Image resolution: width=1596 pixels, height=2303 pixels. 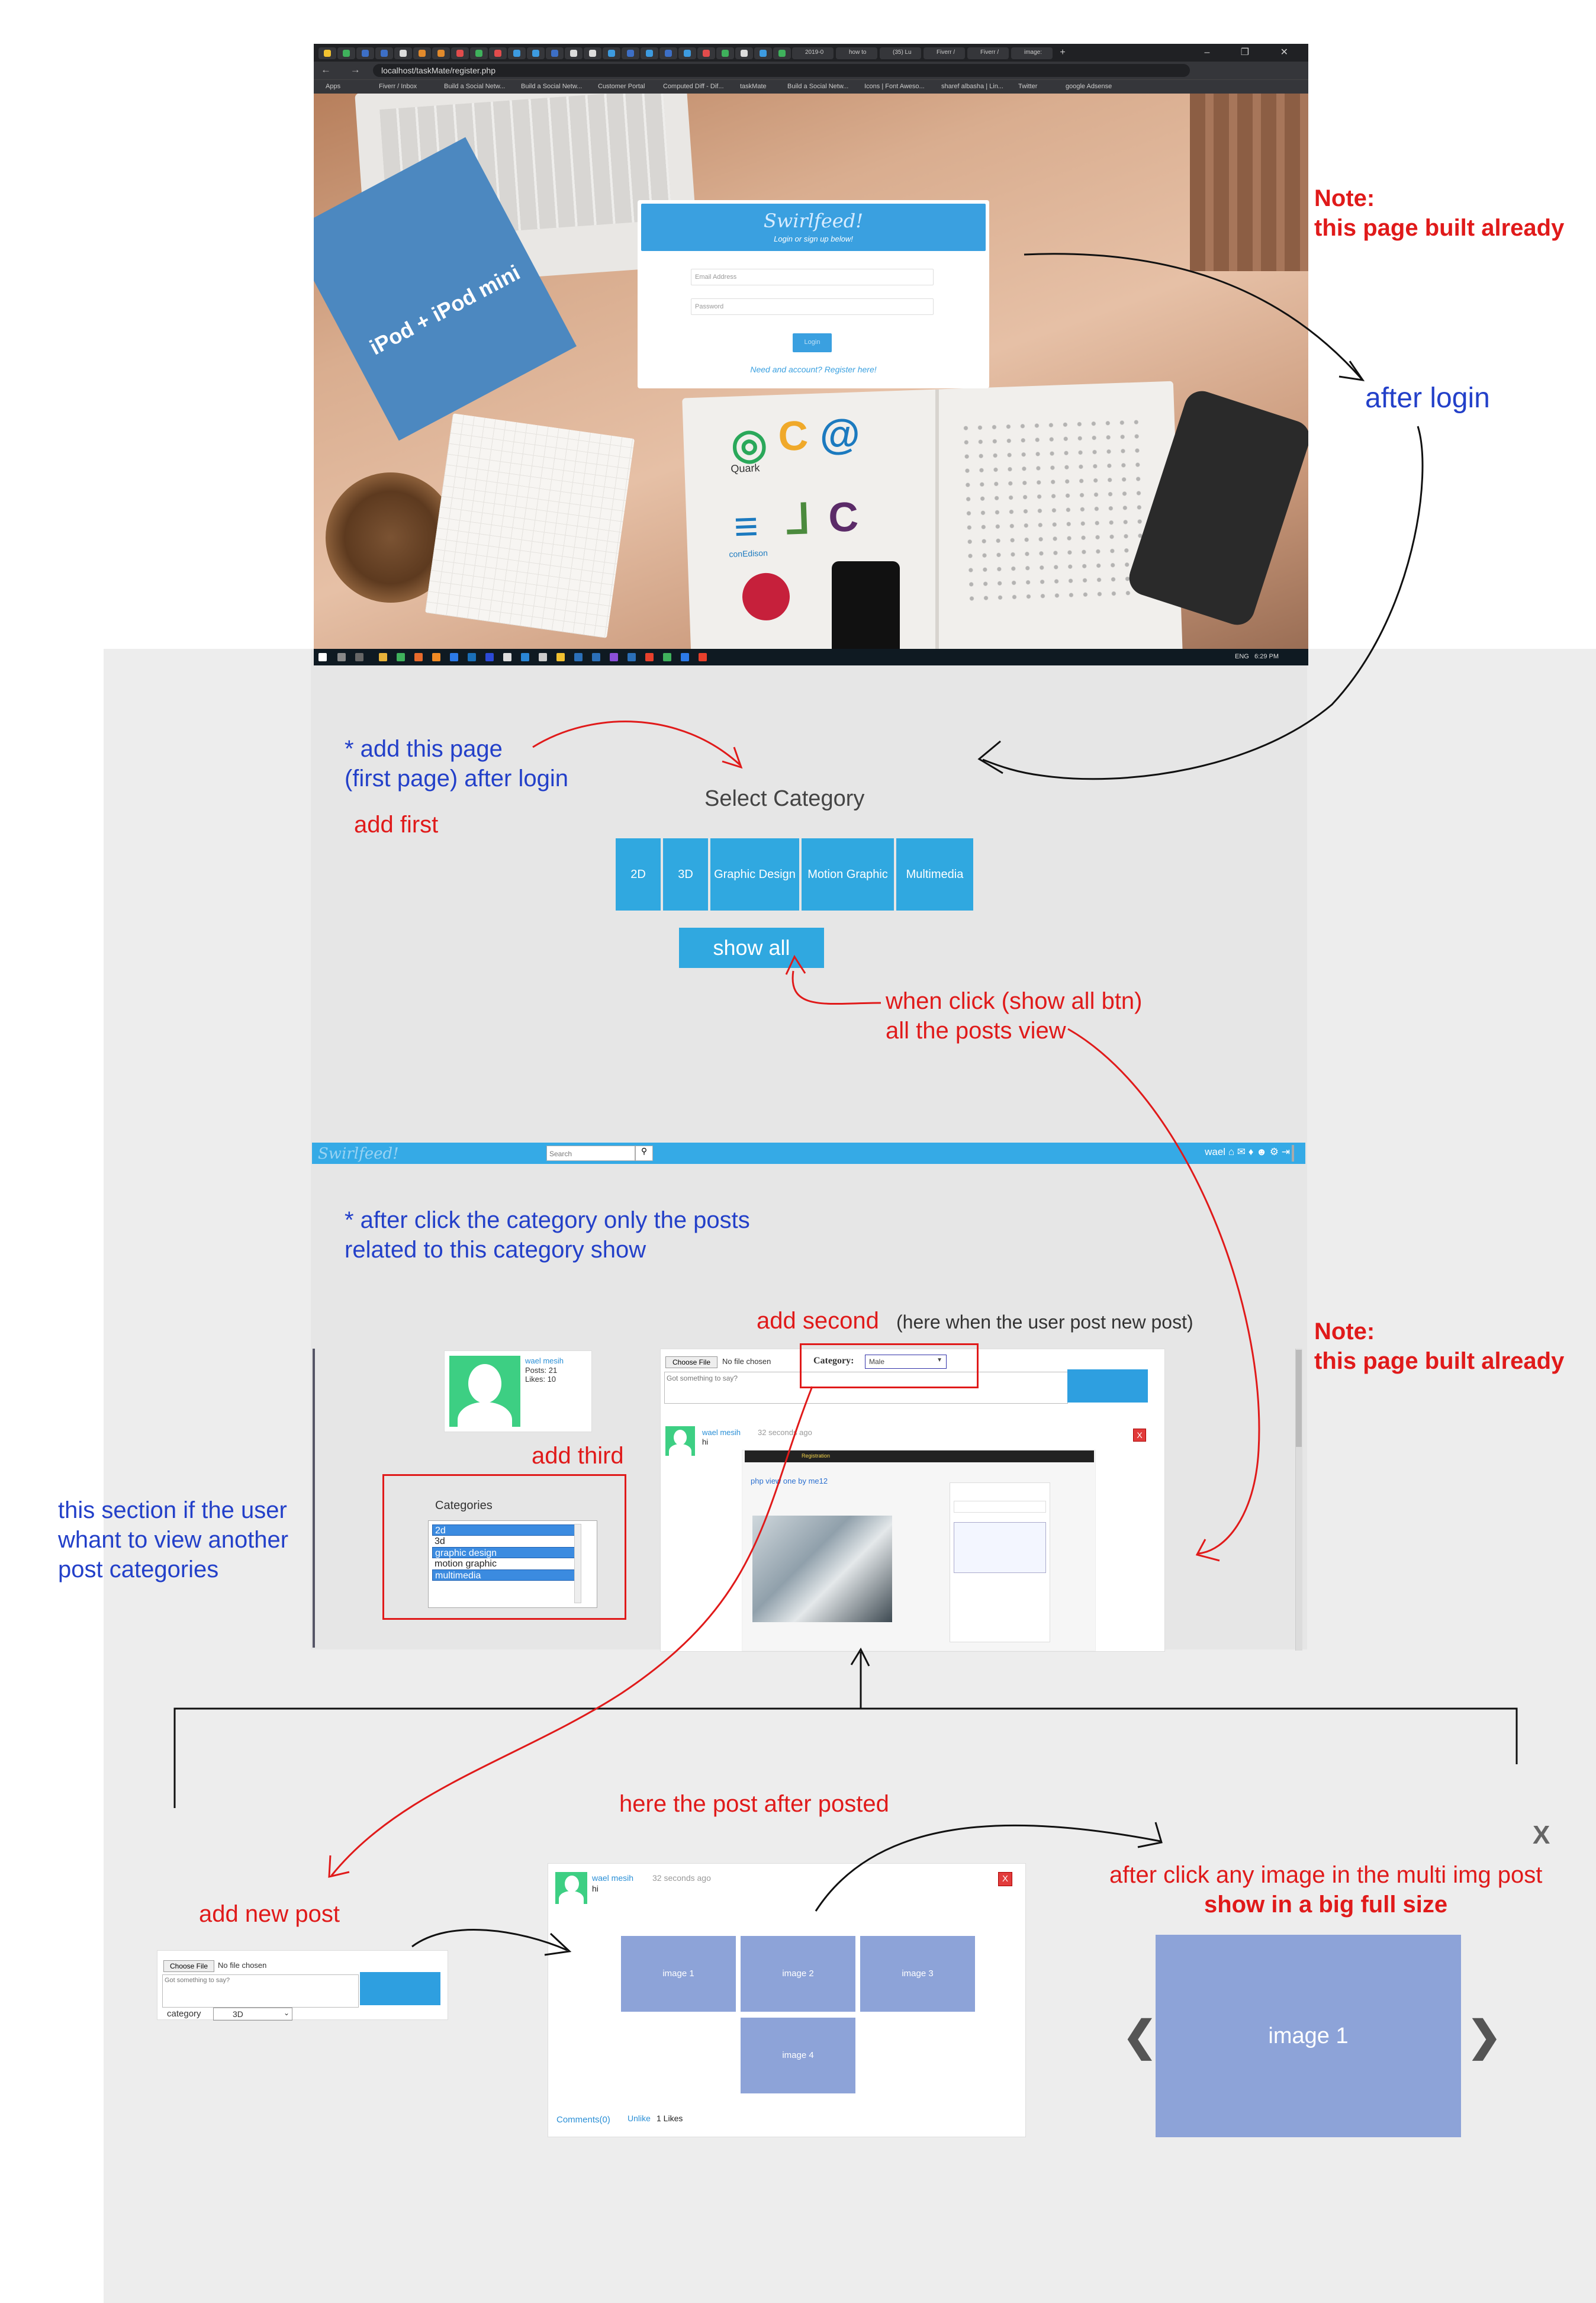 I want to click on arrow-card-to-lightbox, so click(x=988, y=1868).